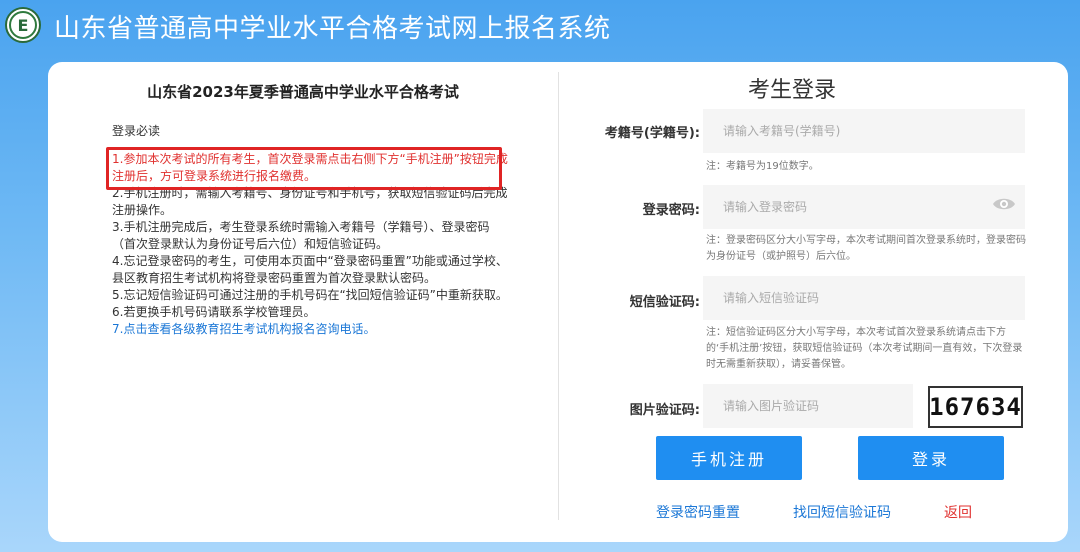 The image size is (1080, 552). I want to click on notice-title: 山东省2023年夏季普通高中学业水平合格考试, so click(303, 92).